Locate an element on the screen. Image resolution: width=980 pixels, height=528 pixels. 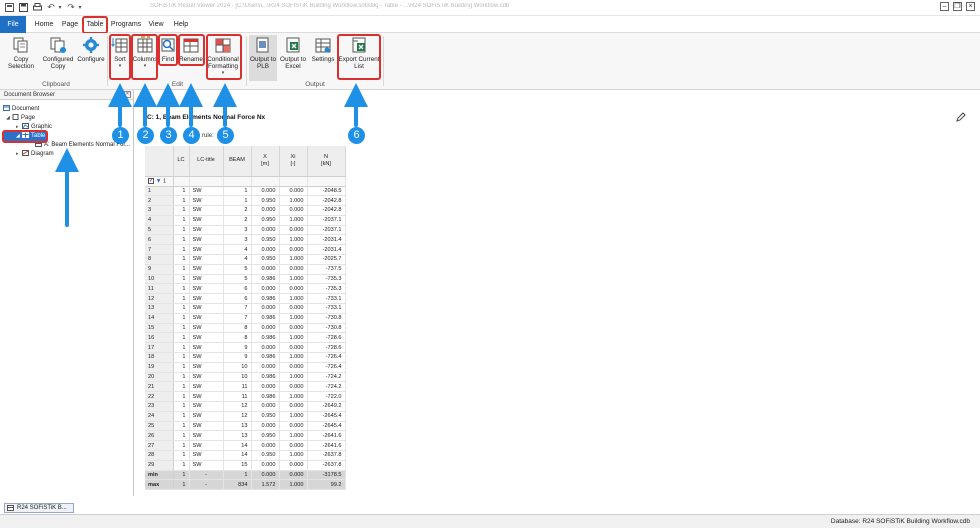
output-to-excel-button: Output to Excel is located at coordinates (293, 58).